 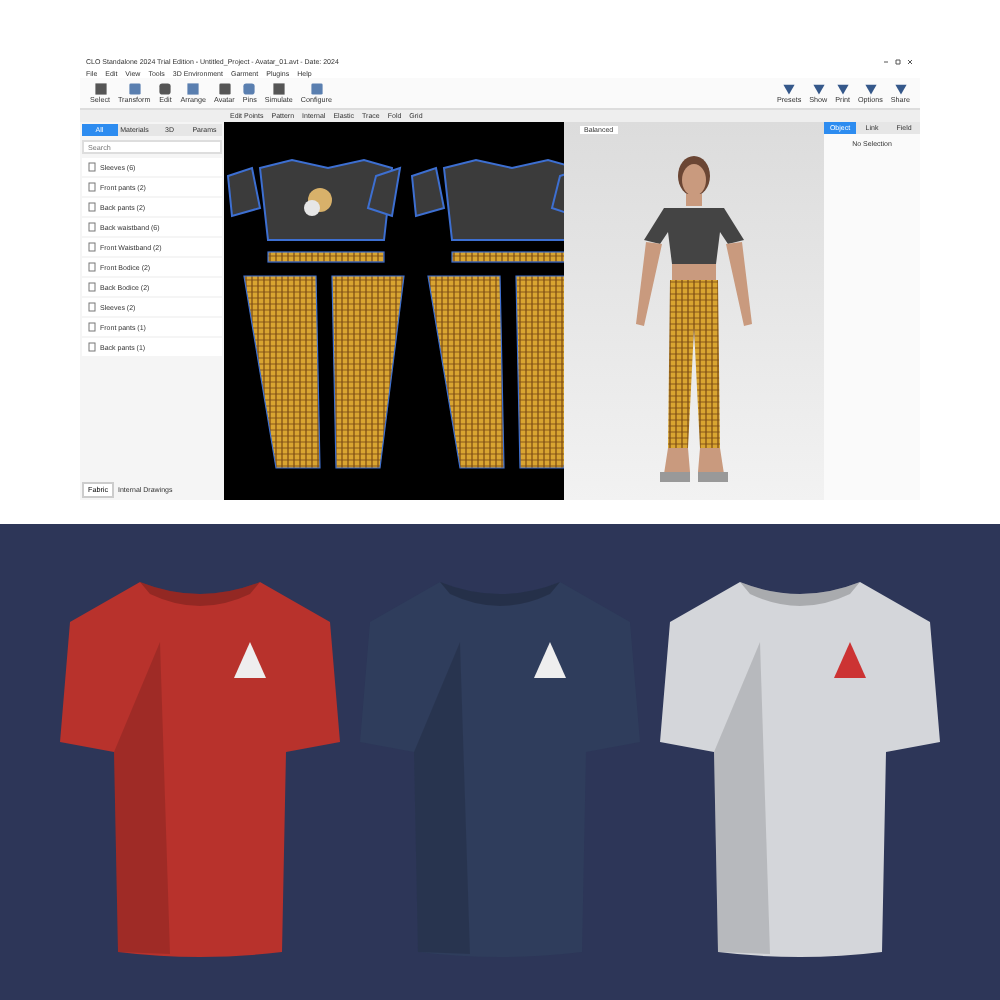 What do you see at coordinates (898, 62) in the screenshot?
I see `window-controls-icon` at bounding box center [898, 62].